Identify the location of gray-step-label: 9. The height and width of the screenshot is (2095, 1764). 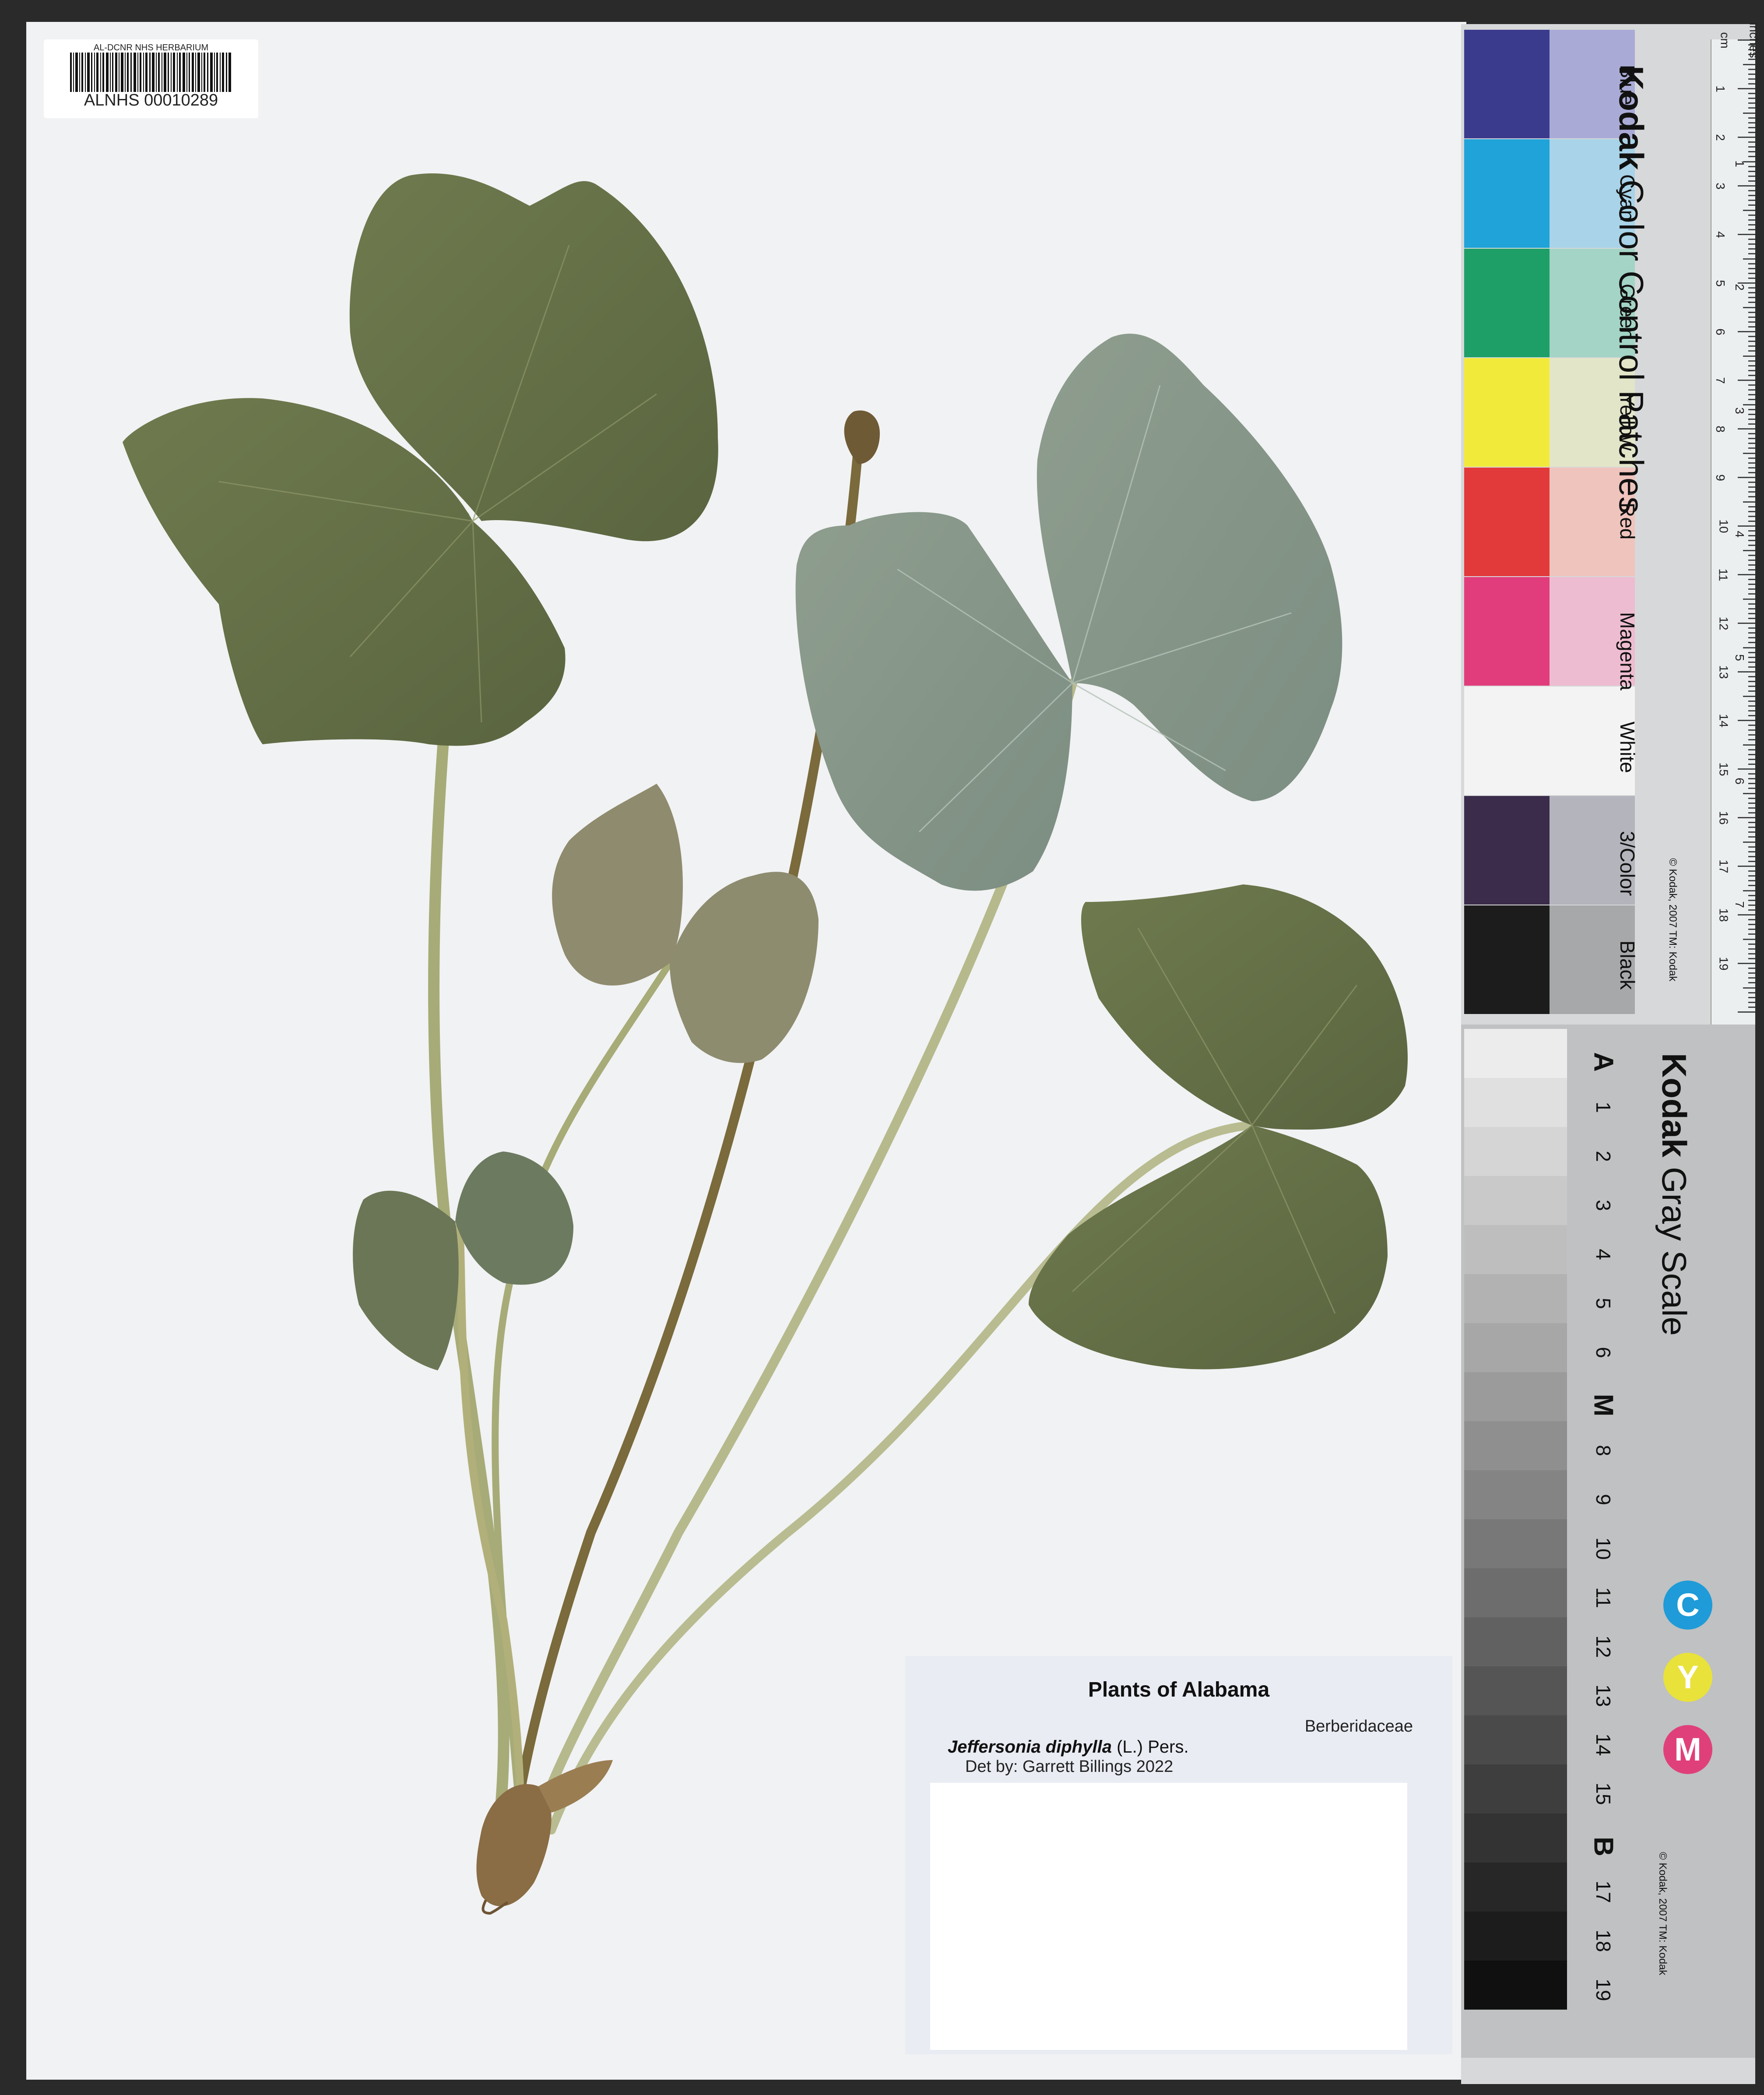
(1604, 1499).